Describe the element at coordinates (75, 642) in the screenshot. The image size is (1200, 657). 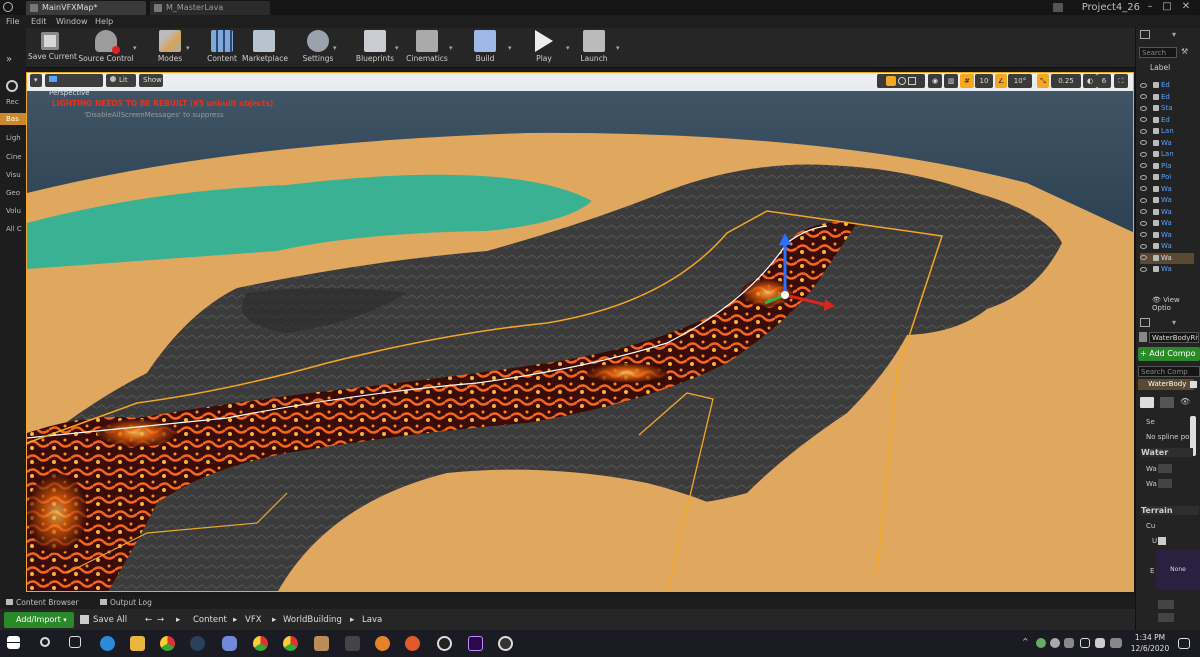
I see `task-view-icon` at that location.